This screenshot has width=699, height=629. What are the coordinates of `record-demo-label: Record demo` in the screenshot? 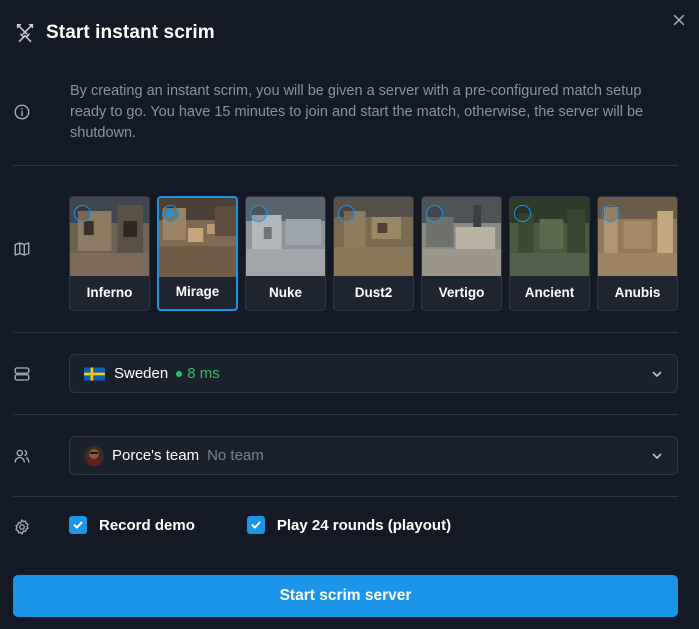 It's located at (147, 525).